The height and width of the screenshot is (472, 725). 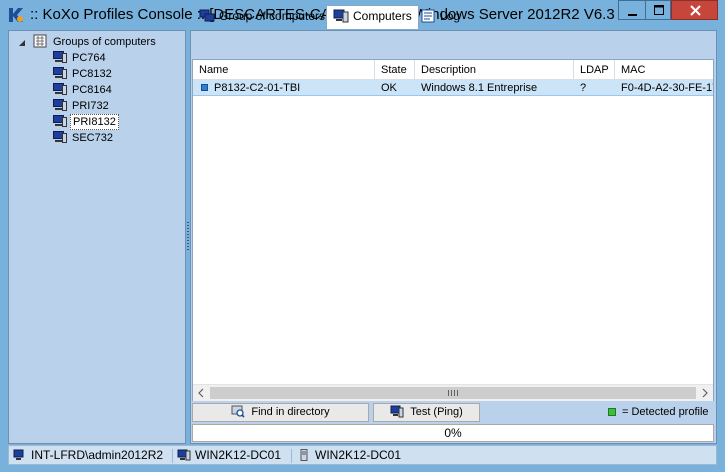 I want to click on find-in-directory-button: Find in directory, so click(x=280, y=412).